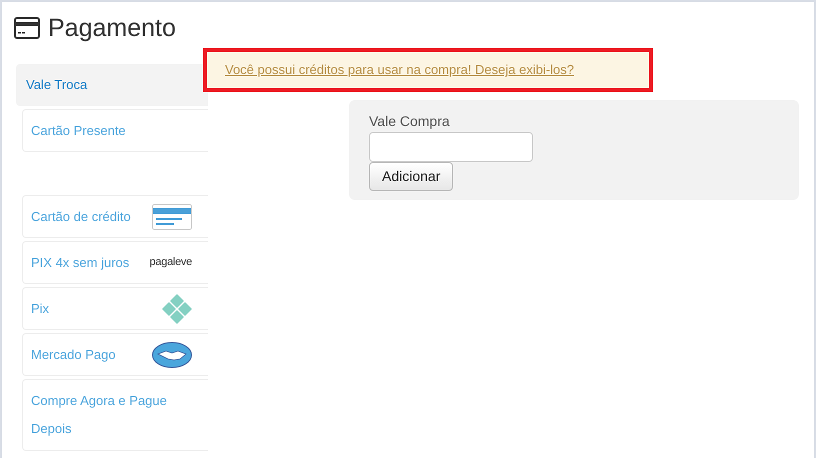 The image size is (816, 458). I want to click on credits-link: Você possui créditos para usar na compra! Deseja exibi-los?, so click(399, 70).